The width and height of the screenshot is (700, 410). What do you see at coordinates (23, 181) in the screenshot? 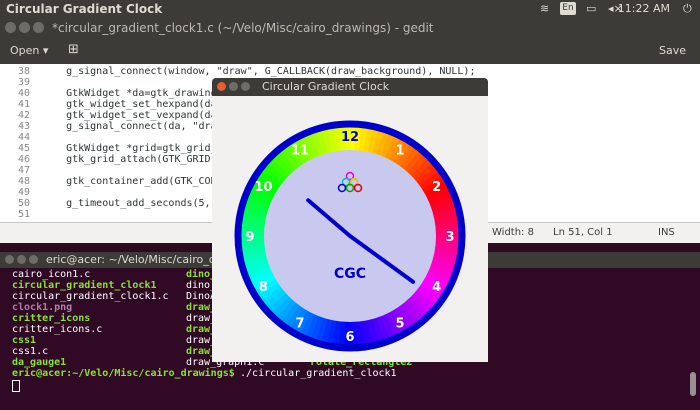
I see `line-number: 48` at bounding box center [23, 181].